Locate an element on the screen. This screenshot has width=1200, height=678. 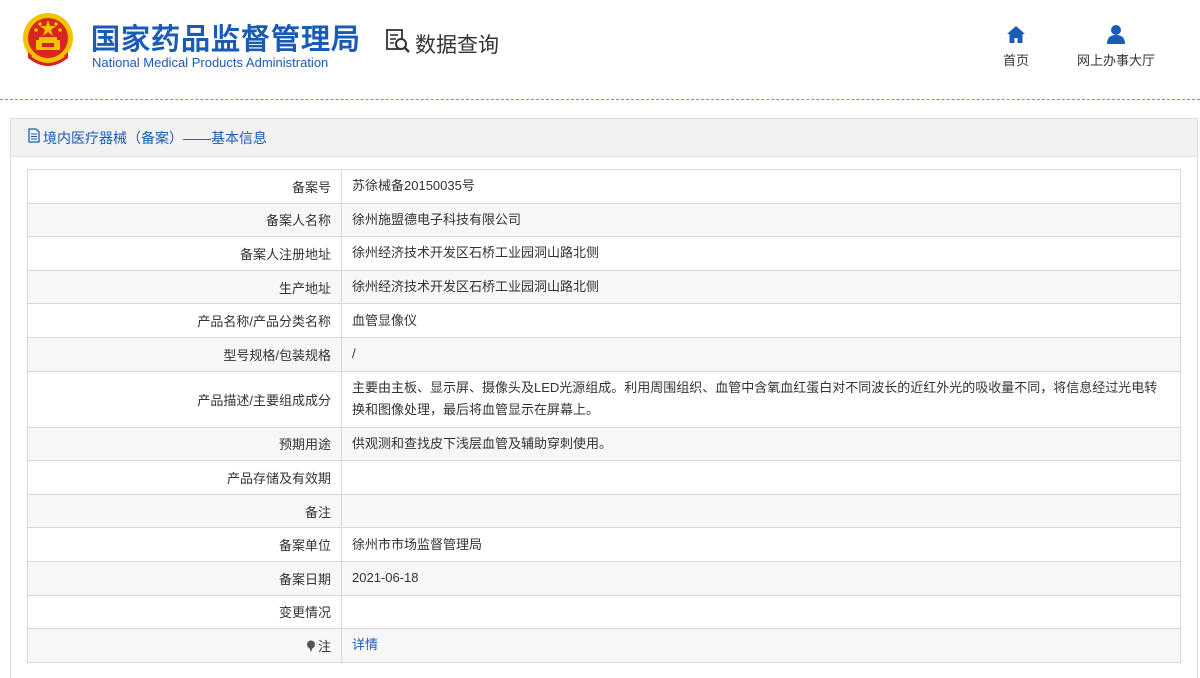
table-row: 型号规格/包装规格 / is located at coordinates (604, 354).